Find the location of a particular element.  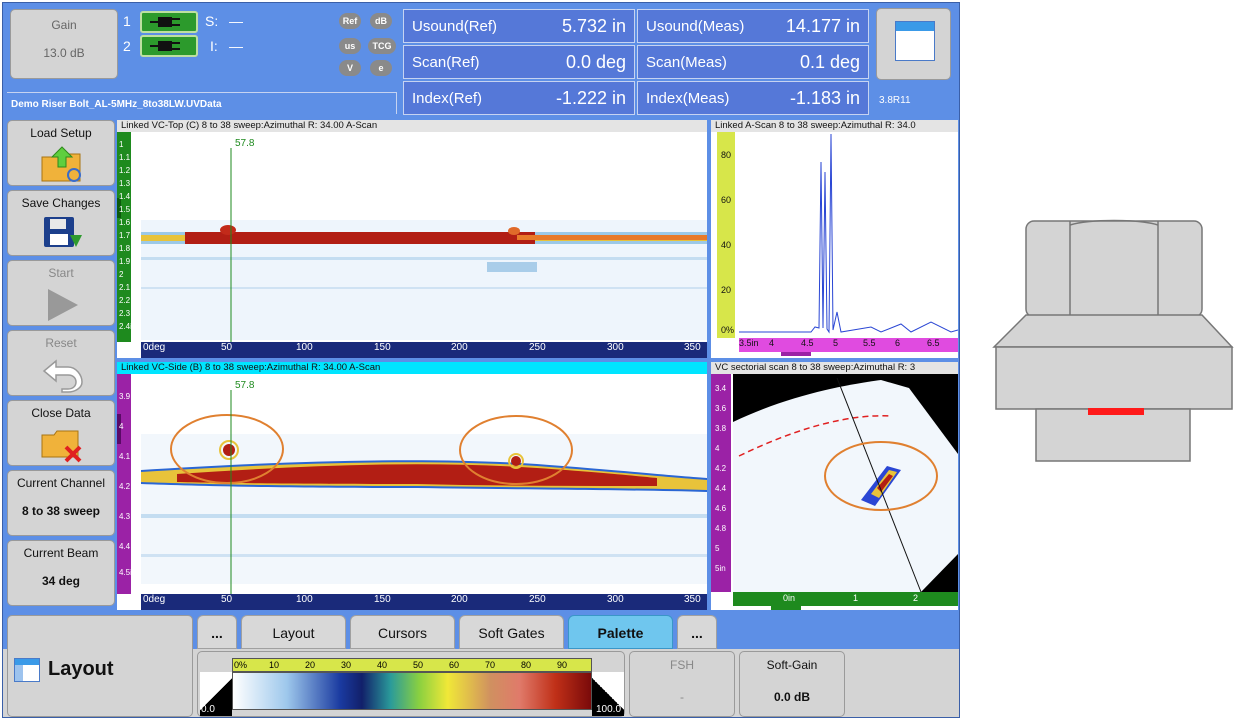

usound-meas-label: Usound(Meas) is located at coordinates (695, 26).